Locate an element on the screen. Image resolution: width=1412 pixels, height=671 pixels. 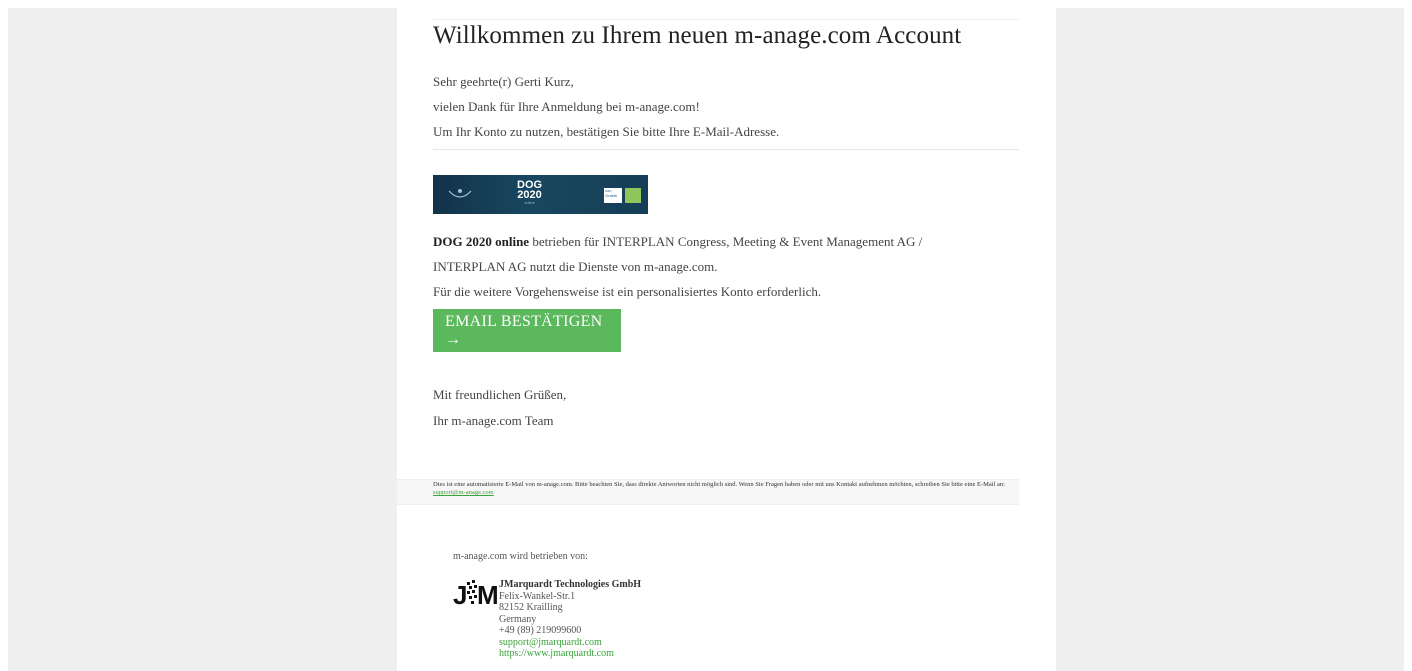
company-website-link: https://www.jmarquardt.com is located at coordinates (556, 653).